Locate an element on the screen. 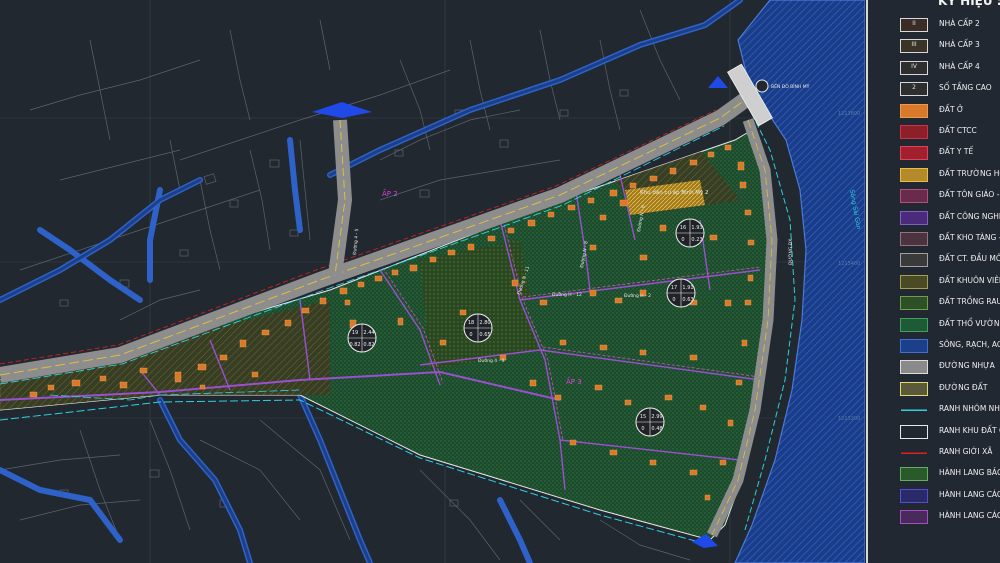  legend-item: ĐẤT KHUÔN VIÊN NHÀ is located at coordinates (934, 284).